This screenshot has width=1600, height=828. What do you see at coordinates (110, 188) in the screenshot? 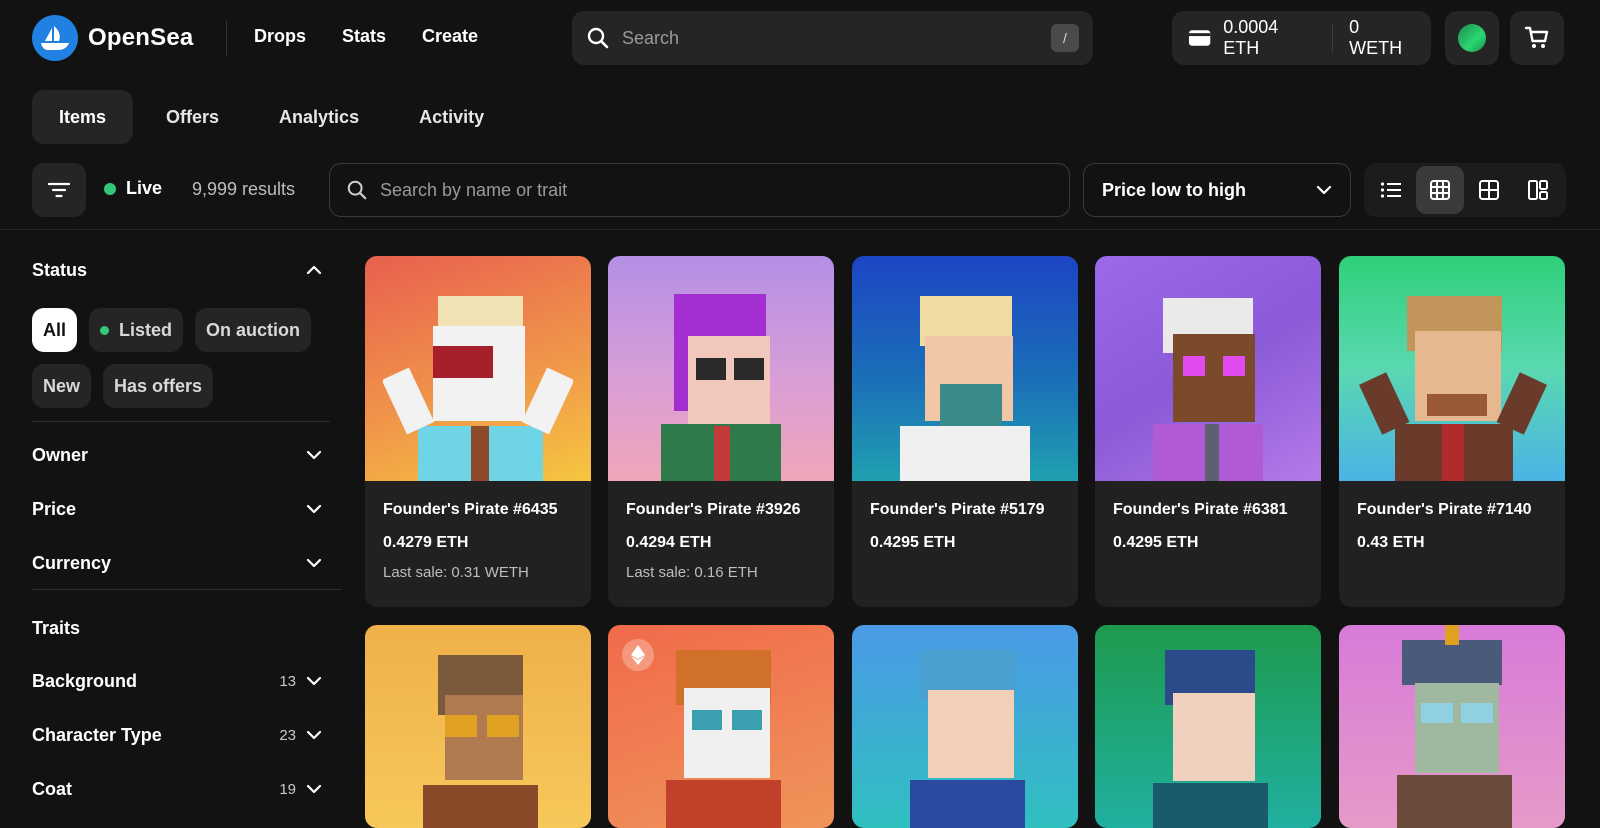
I see `live-dot-icon` at bounding box center [110, 188].